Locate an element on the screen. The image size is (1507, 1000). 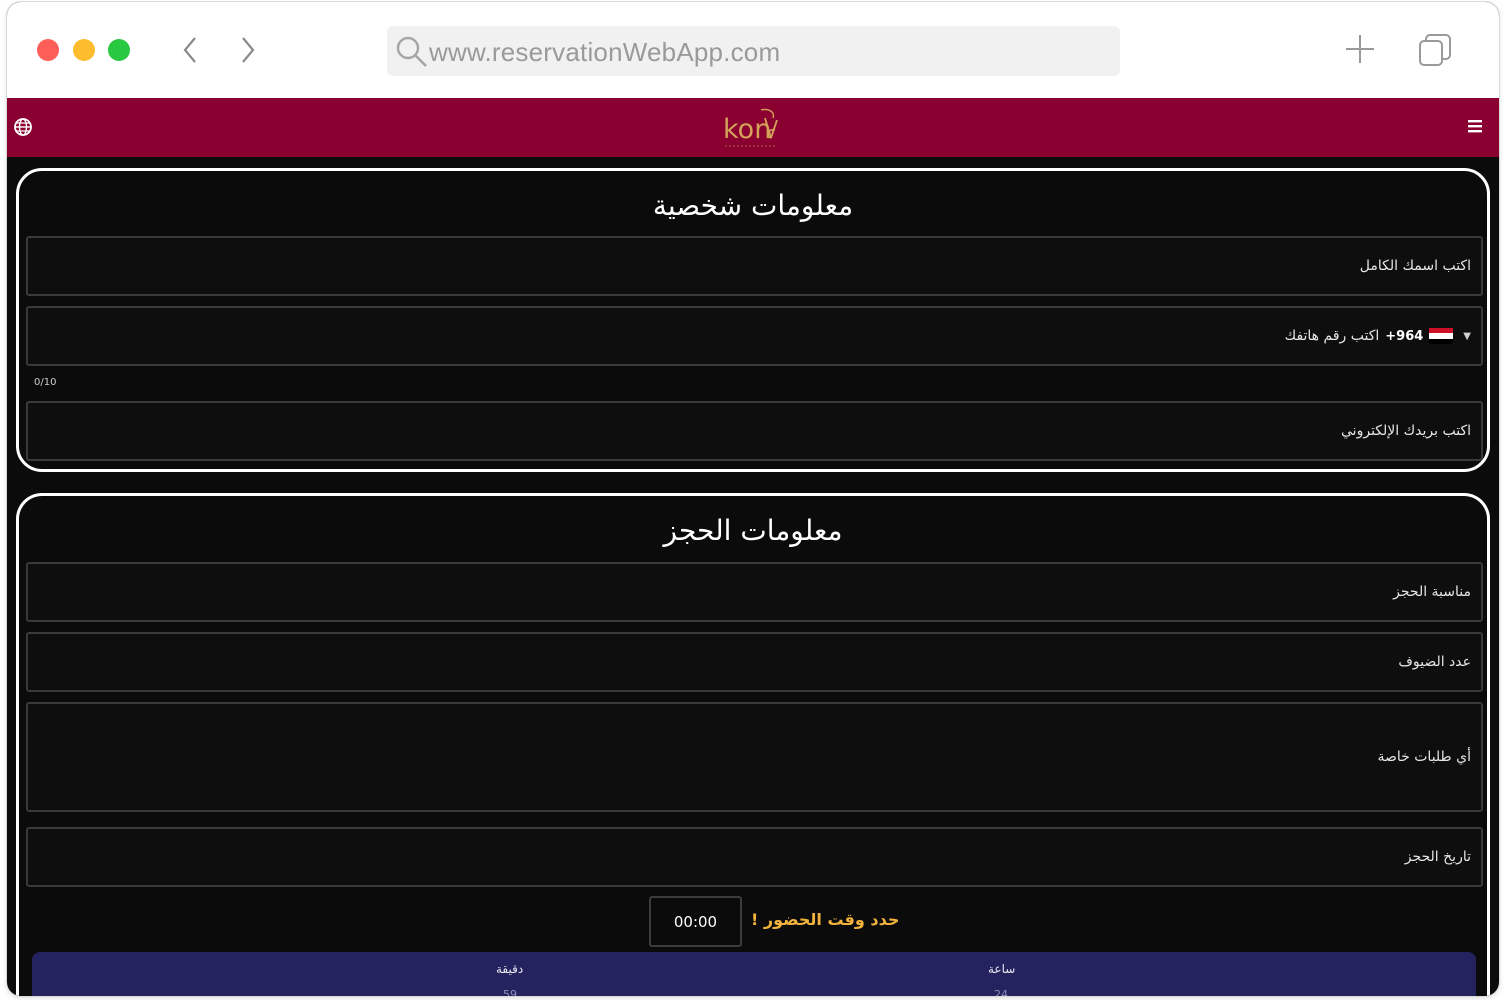
chevron-right-icon is located at coordinates (248, 50).